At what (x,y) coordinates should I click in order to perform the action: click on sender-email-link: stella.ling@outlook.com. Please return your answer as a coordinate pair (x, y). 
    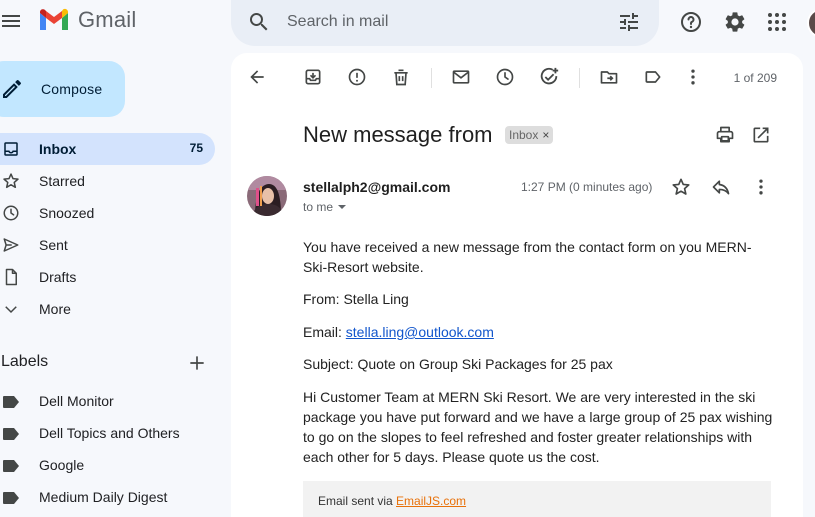
    Looking at the image, I should click on (420, 332).